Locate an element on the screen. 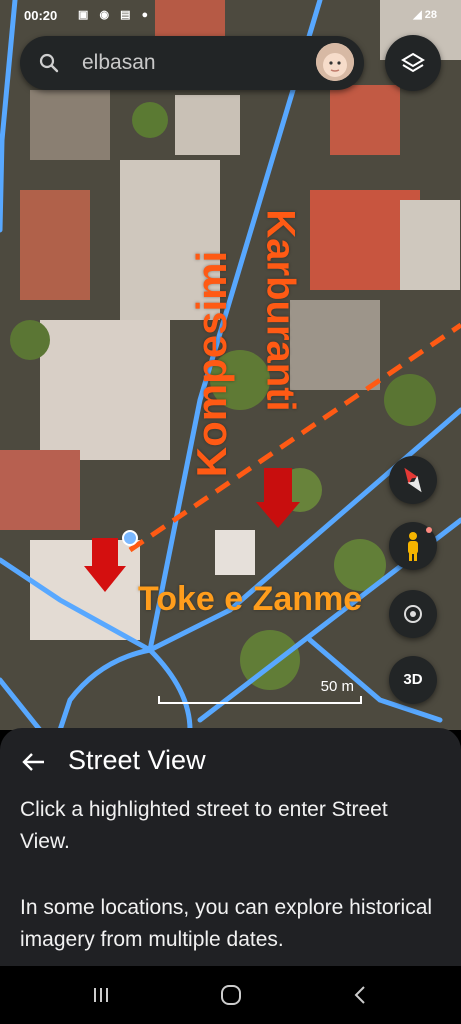  compass-icon is located at coordinates (413, 480).